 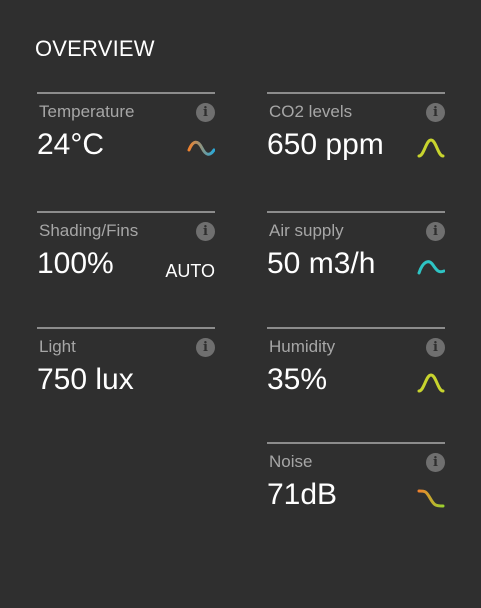 What do you see at coordinates (75, 263) in the screenshot?
I see `metric-value: 100%` at bounding box center [75, 263].